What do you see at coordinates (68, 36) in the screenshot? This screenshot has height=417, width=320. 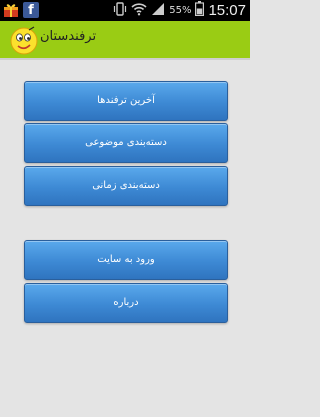 I see `app-title: ترفندستان` at bounding box center [68, 36].